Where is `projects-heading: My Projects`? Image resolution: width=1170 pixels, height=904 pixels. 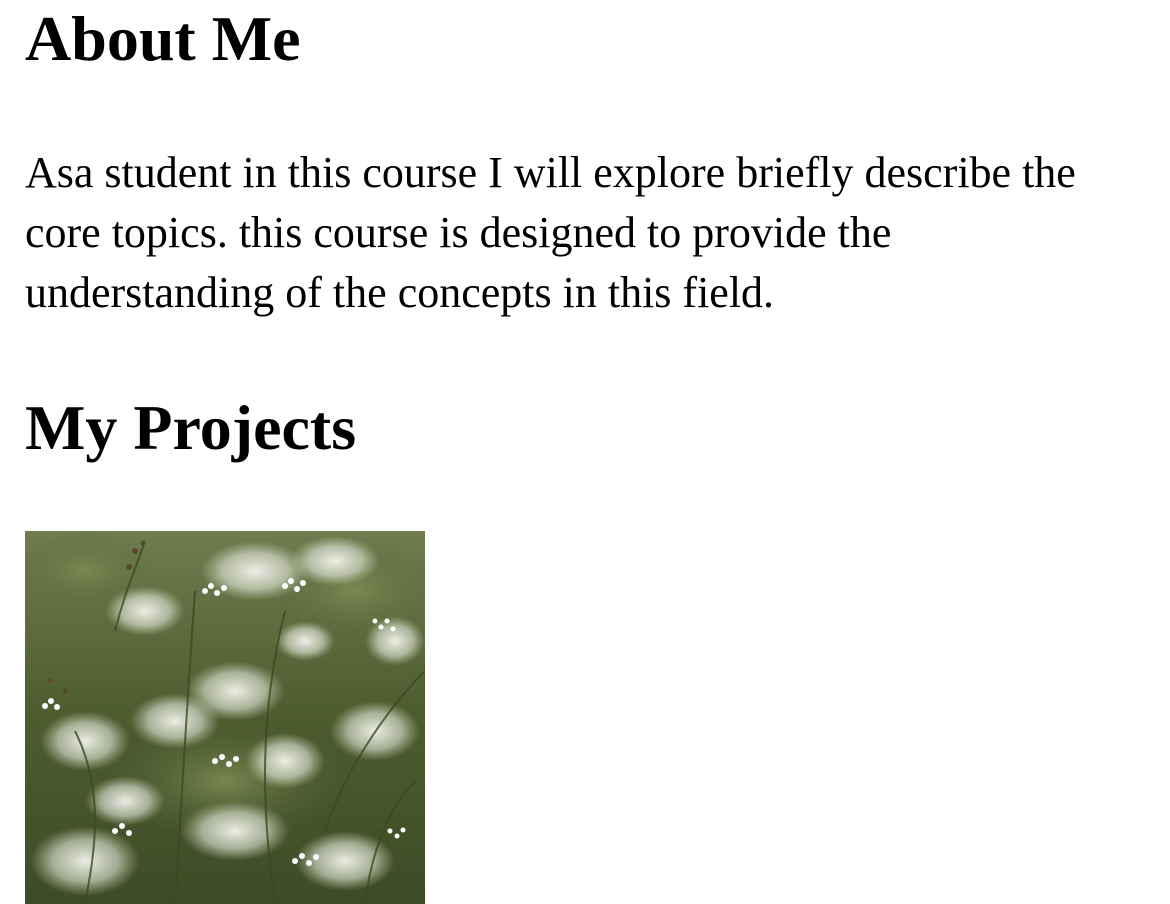 projects-heading: My Projects is located at coordinates (191, 427).